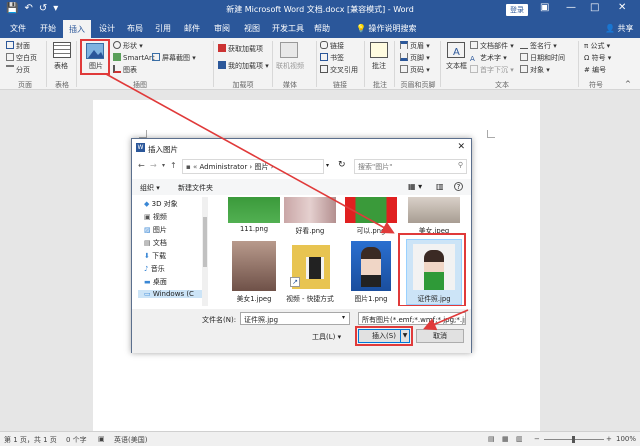 Image resolution: width=640 pixels, height=446 pixels. What do you see at coordinates (141, 165) in the screenshot?
I see `back-icon: ←` at bounding box center [141, 165].